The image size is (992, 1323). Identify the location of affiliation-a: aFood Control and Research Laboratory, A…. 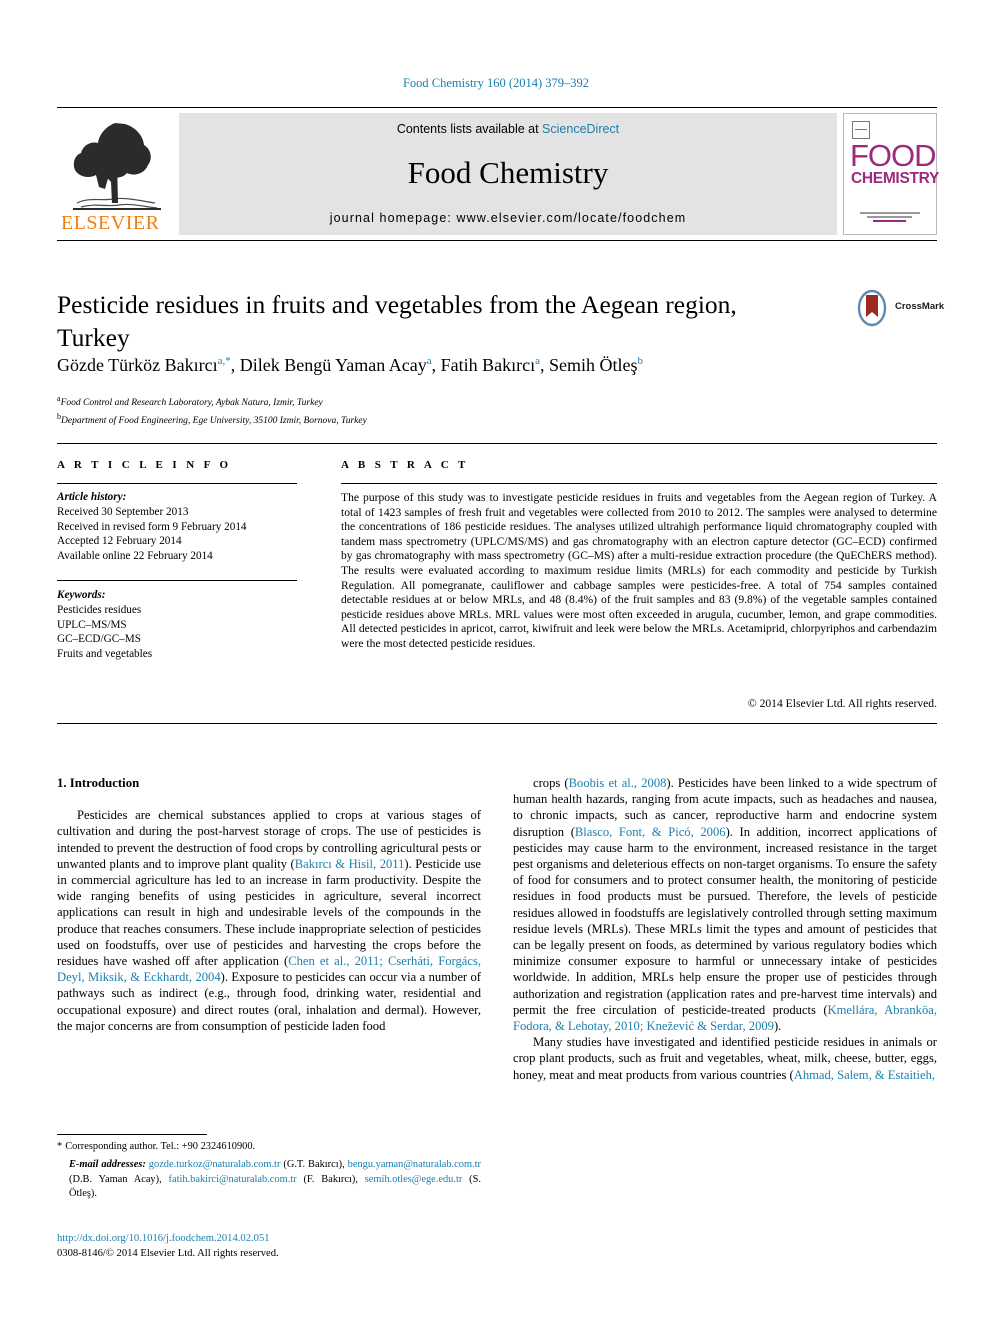
(487, 401).